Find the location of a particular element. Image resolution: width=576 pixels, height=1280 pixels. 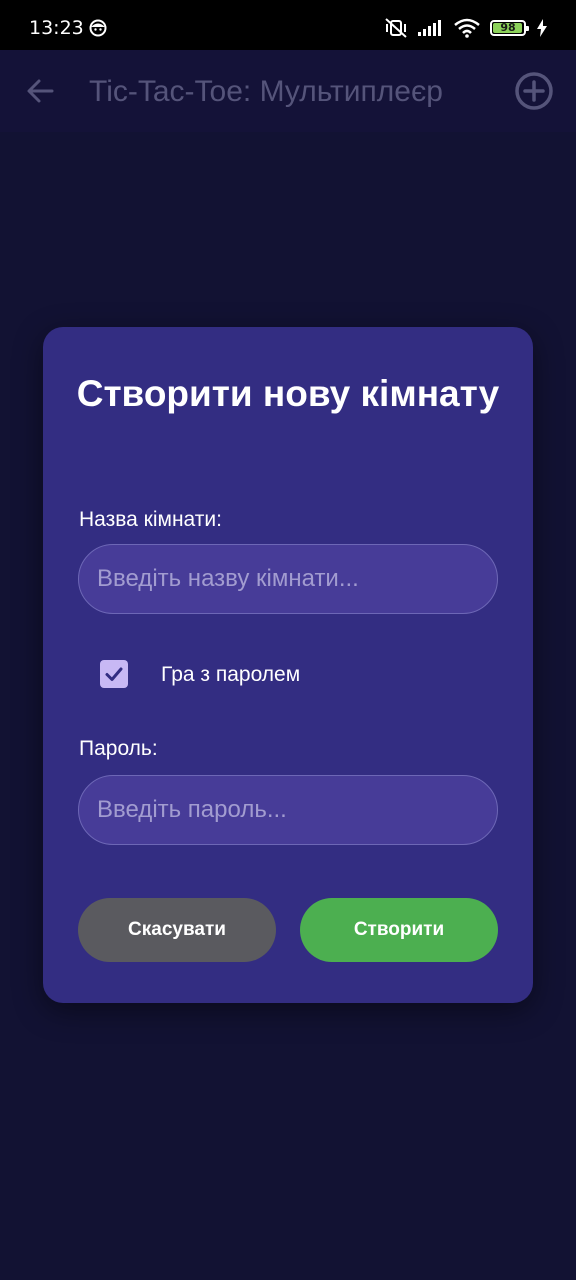

battery-level: 98 is located at coordinates (508, 27).